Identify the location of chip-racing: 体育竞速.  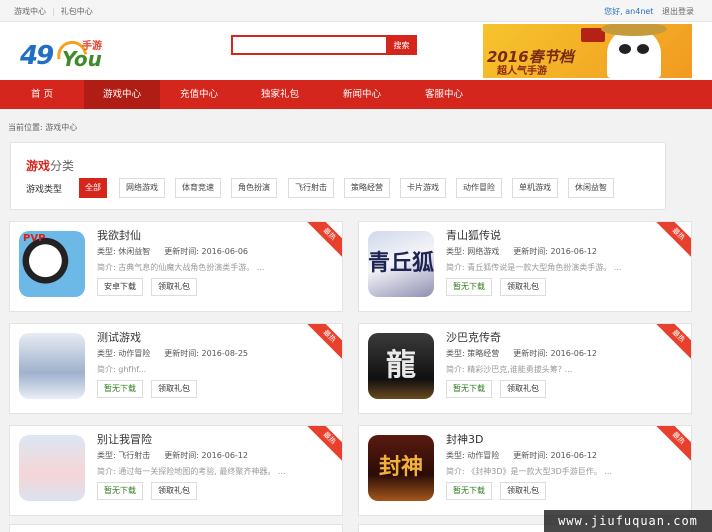
(198, 188).